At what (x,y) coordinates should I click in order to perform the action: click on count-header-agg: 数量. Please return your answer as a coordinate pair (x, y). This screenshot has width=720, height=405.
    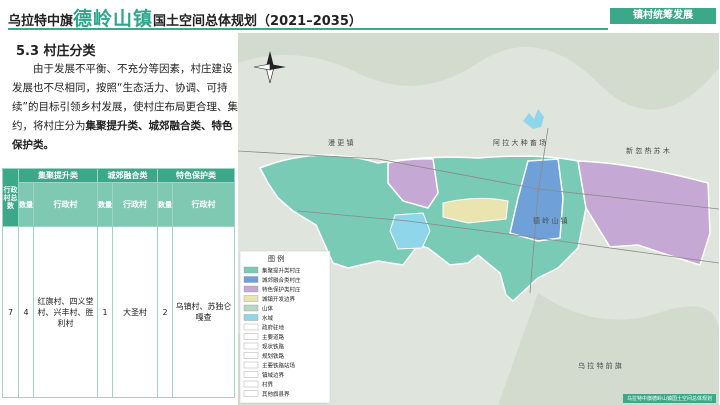
    Looking at the image, I should click on (26, 204).